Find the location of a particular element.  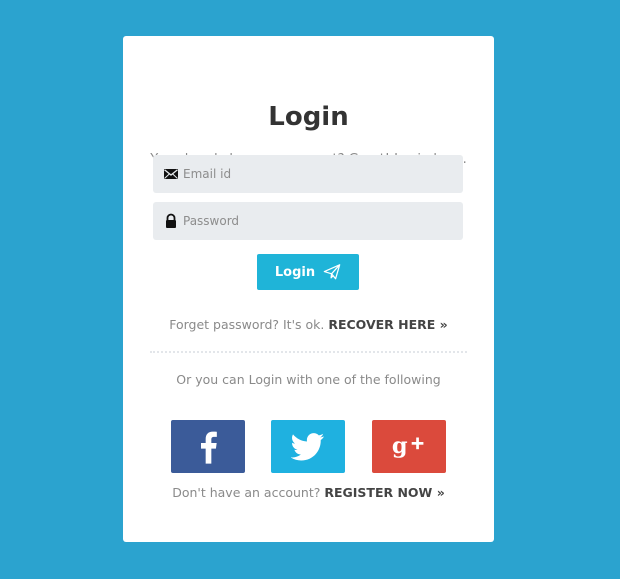

lock-icon is located at coordinates (171, 221).